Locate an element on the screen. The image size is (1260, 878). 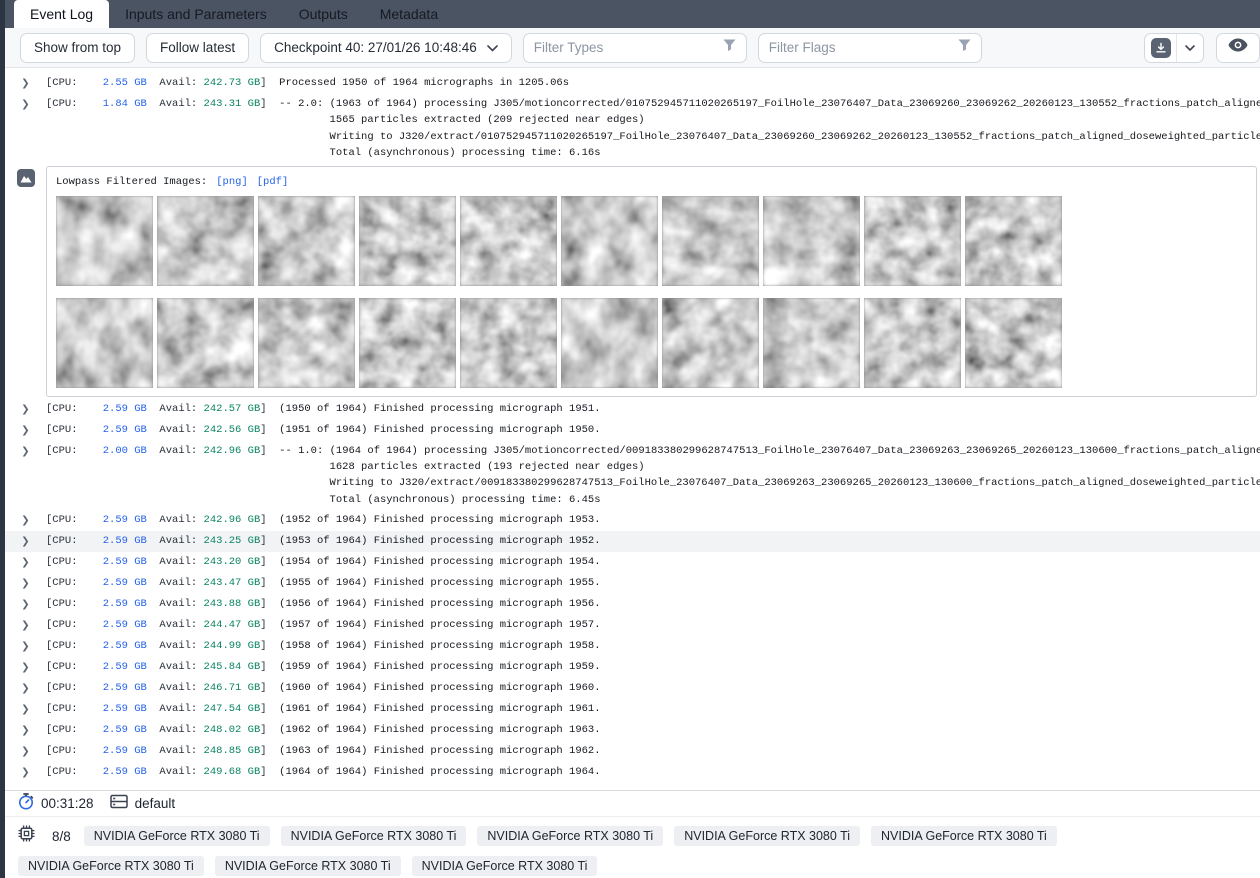
image-attachment-icon is located at coordinates (25, 177).